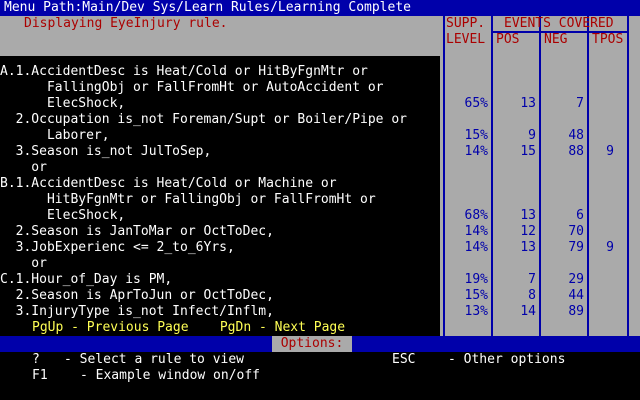  Describe the element at coordinates (576, 151) in the screenshot. I see `neg-value: 88` at that location.